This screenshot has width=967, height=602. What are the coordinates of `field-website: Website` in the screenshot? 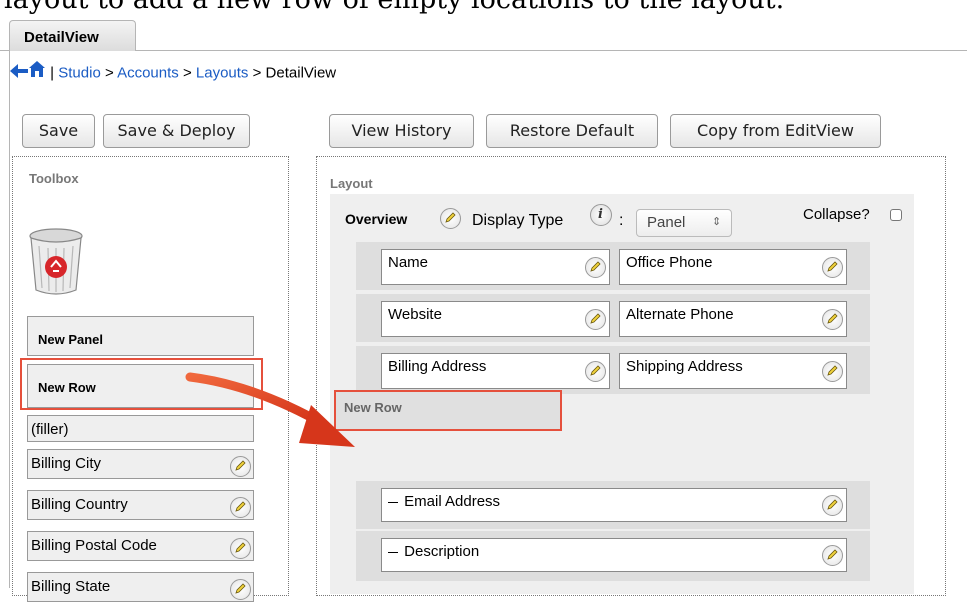 It's located at (495, 319).